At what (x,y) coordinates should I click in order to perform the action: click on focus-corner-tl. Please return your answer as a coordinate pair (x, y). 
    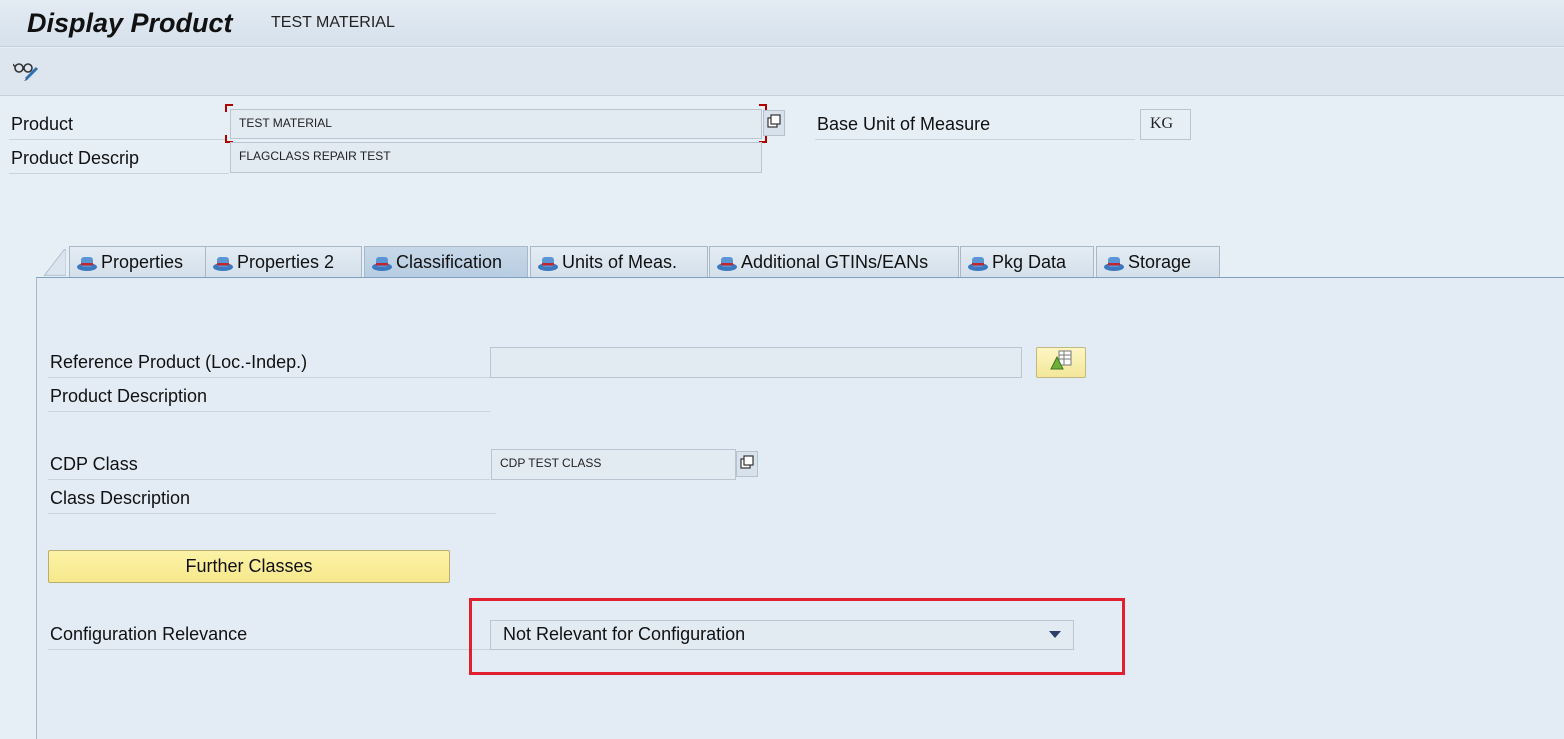
    Looking at the image, I should click on (229, 108).